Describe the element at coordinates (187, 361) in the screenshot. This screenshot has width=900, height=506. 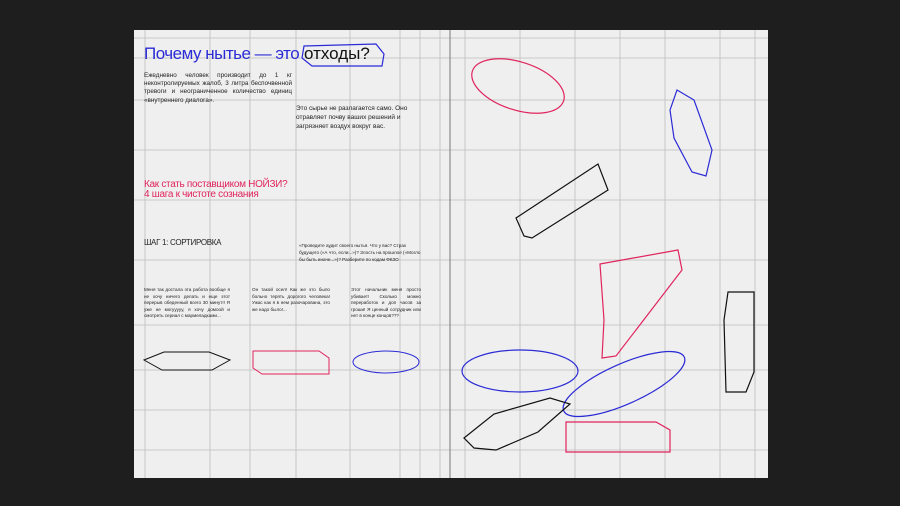
I see `black-capsule-shape` at that location.